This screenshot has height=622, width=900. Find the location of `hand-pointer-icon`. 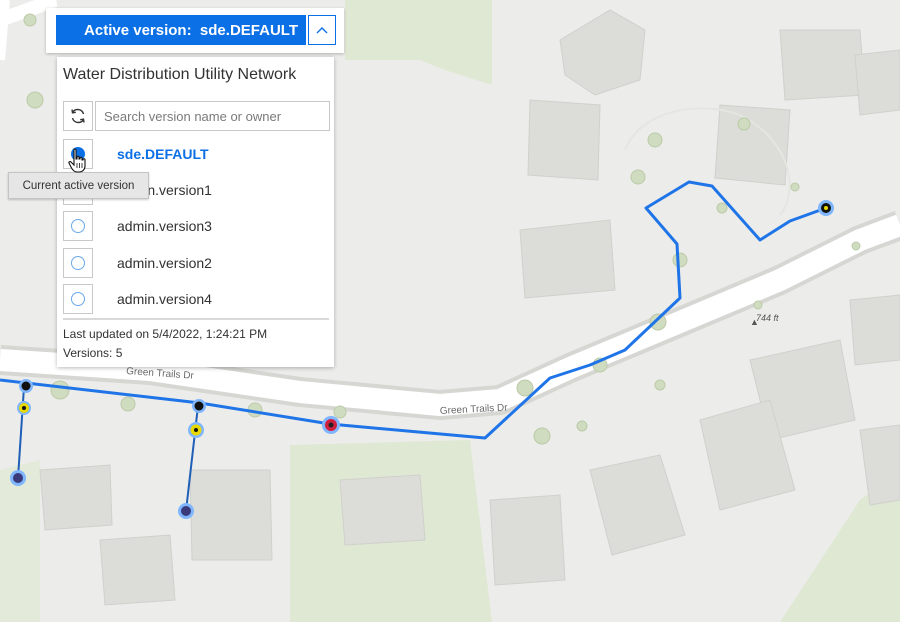

hand-pointer-icon is located at coordinates (77, 160).